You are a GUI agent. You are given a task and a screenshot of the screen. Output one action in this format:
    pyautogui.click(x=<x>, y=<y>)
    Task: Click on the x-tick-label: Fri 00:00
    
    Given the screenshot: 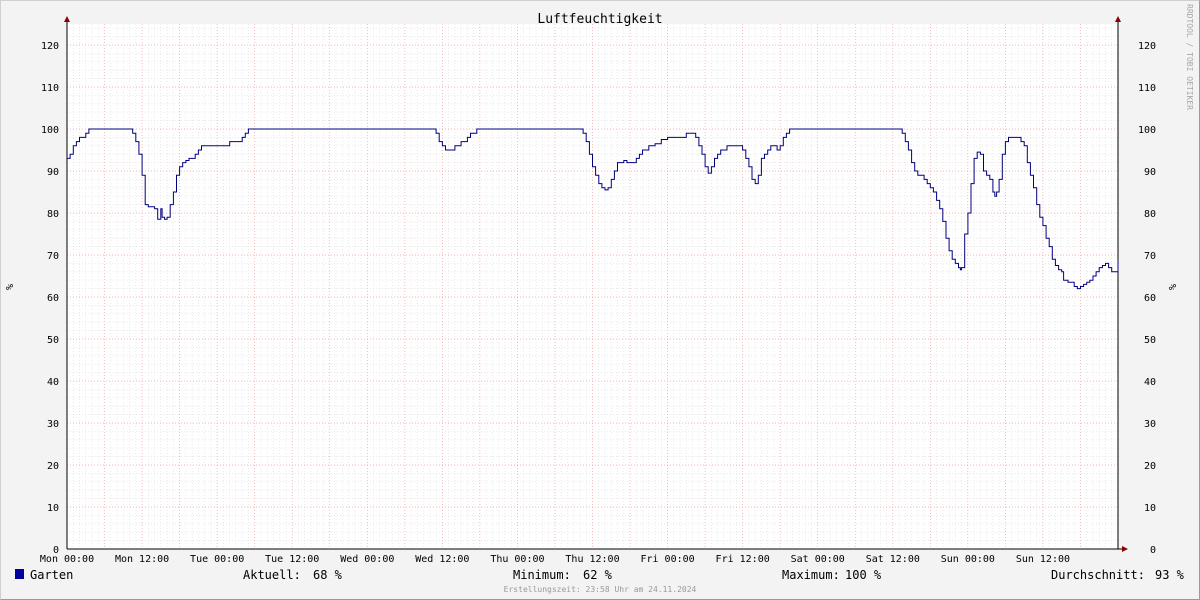 What is the action you would take?
    pyautogui.click(x=667, y=559)
    